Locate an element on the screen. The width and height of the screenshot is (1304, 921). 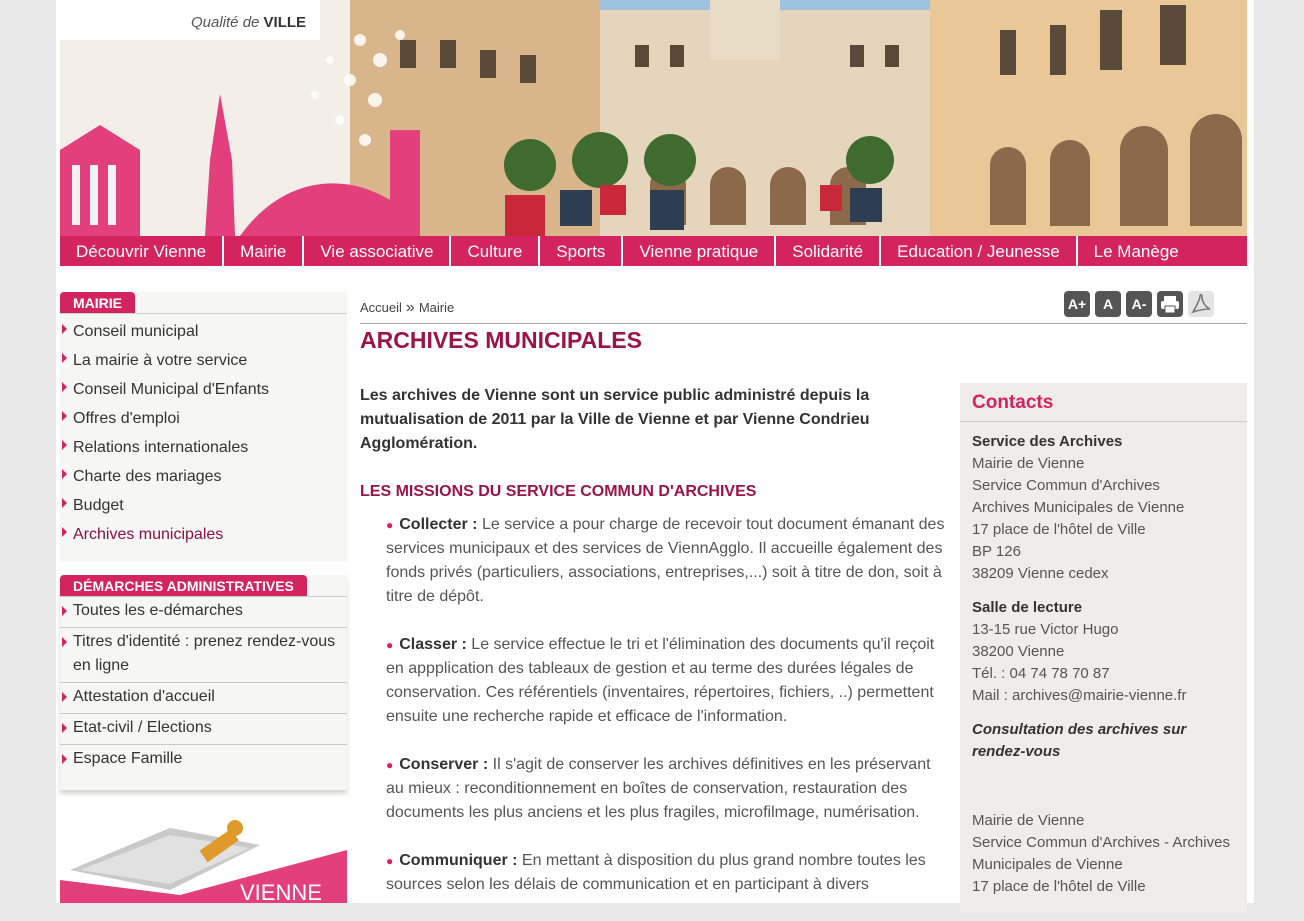
nav-sports: Sports is located at coordinates (582, 251).